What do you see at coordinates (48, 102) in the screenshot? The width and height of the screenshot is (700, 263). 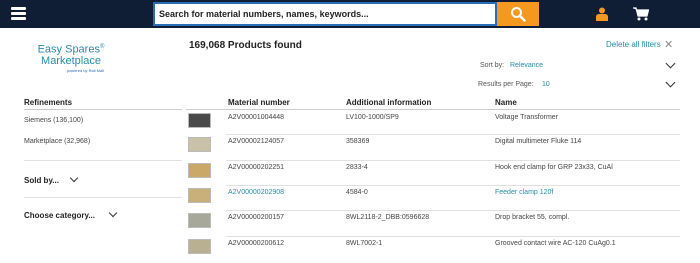 I see `refinements-heading: Refinements` at bounding box center [48, 102].